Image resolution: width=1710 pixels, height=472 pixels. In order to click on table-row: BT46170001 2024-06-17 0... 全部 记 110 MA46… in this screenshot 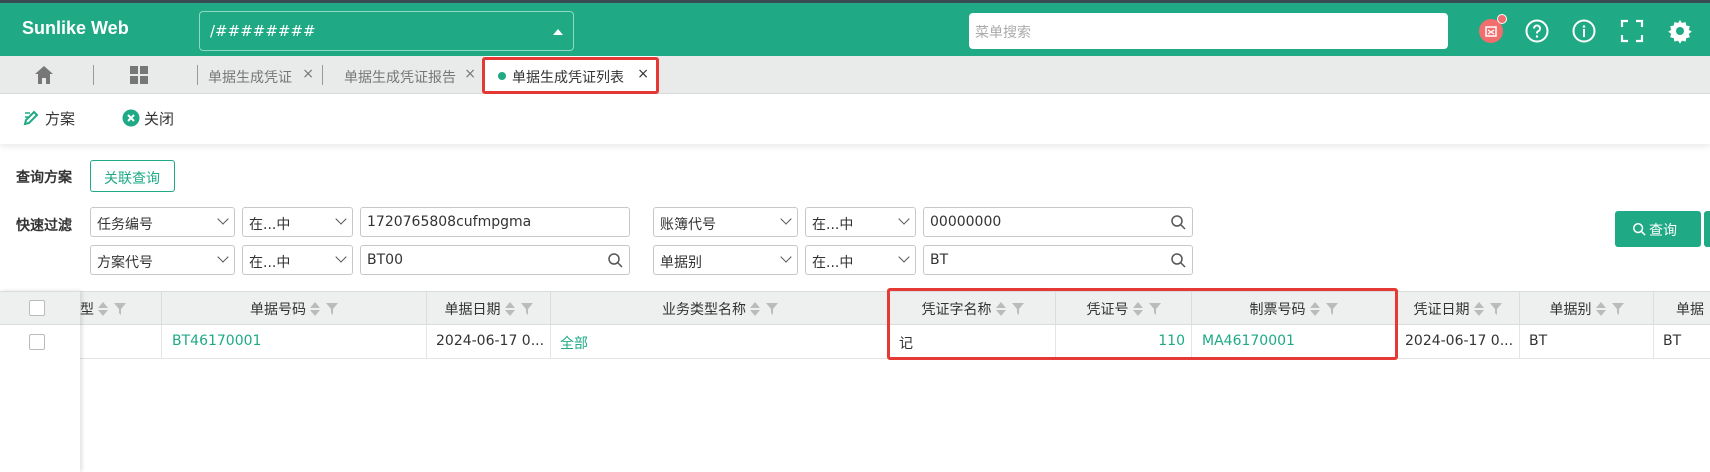, I will do `click(855, 342)`.